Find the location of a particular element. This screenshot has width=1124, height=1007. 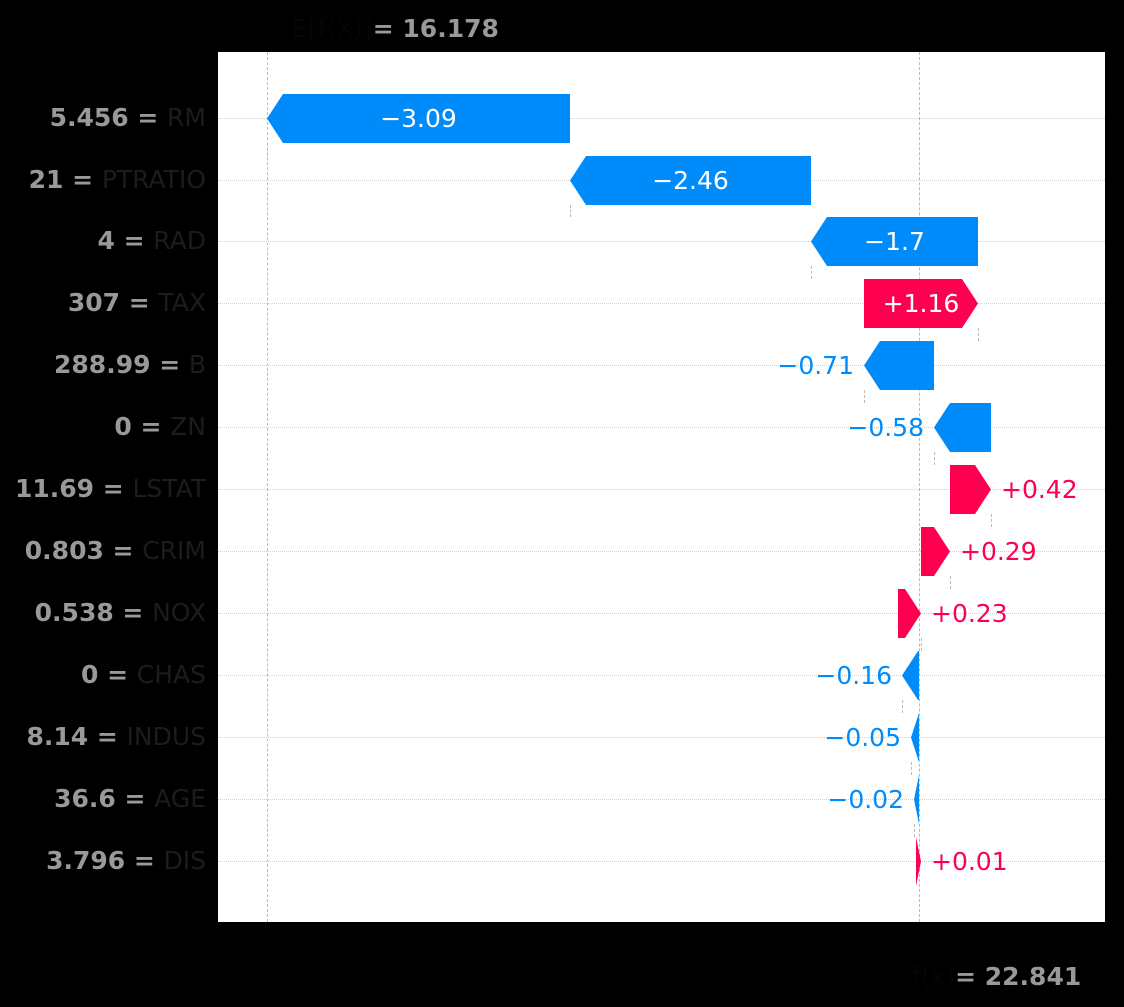

feature-value: 307 = is located at coordinates (113, 302).